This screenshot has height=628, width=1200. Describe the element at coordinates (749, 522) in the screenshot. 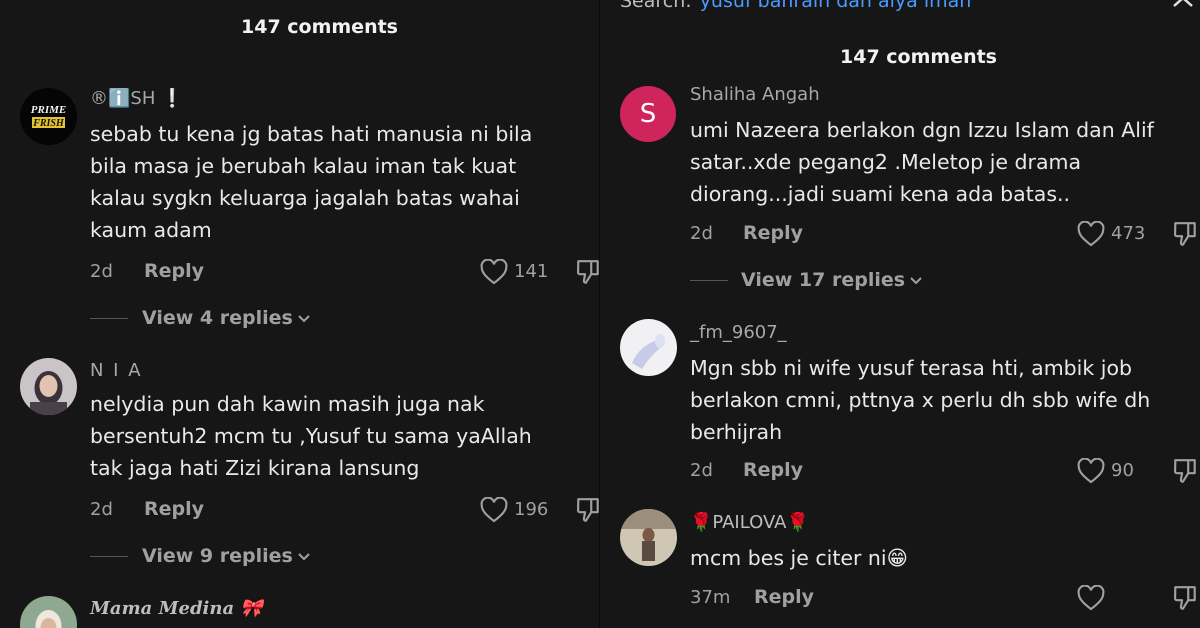

I see `username: 🌹PAILOVA🌹` at that location.